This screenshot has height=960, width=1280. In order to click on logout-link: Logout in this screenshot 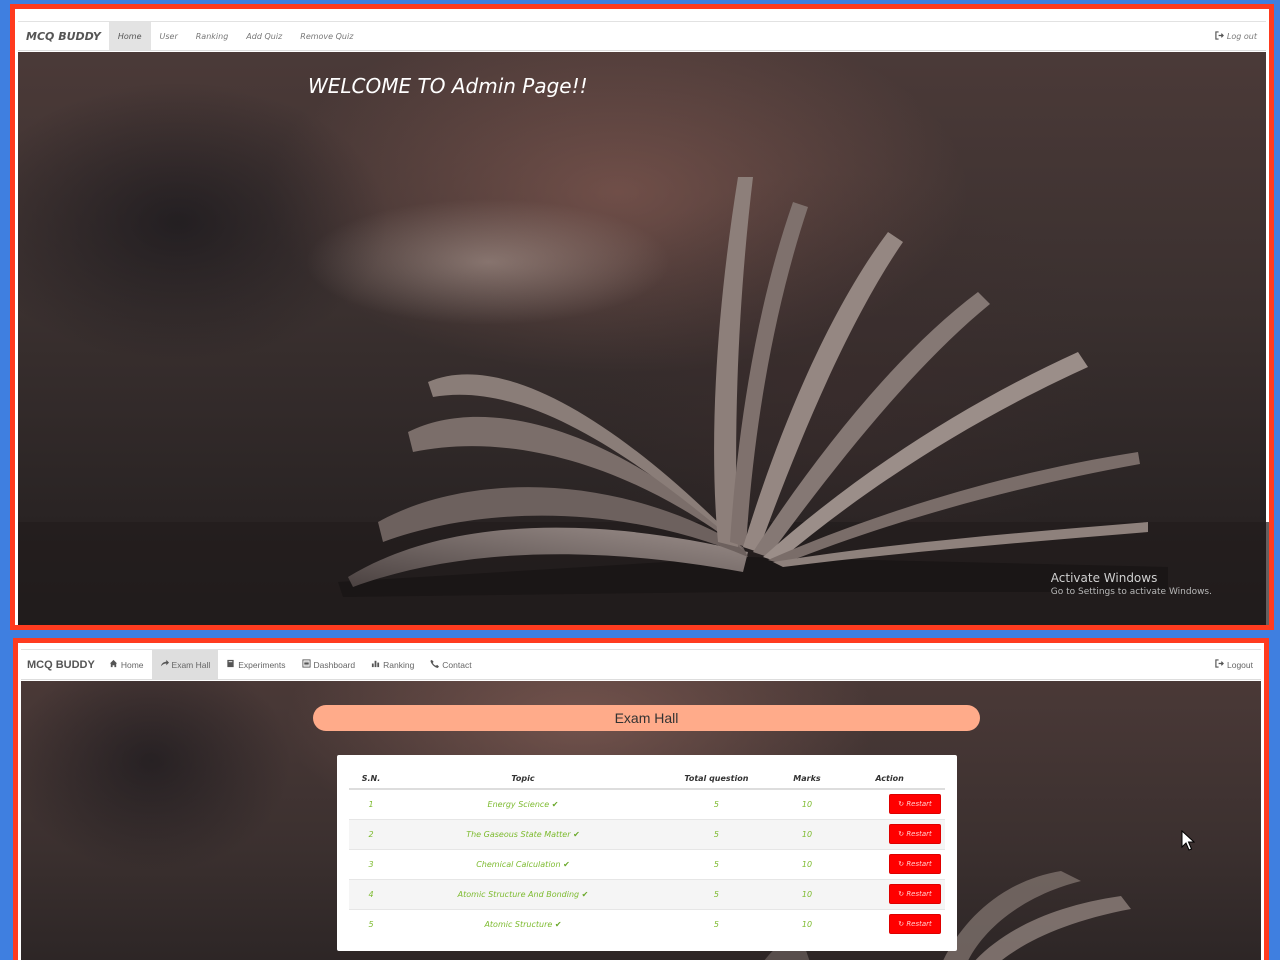, I will do `click(1234, 664)`.